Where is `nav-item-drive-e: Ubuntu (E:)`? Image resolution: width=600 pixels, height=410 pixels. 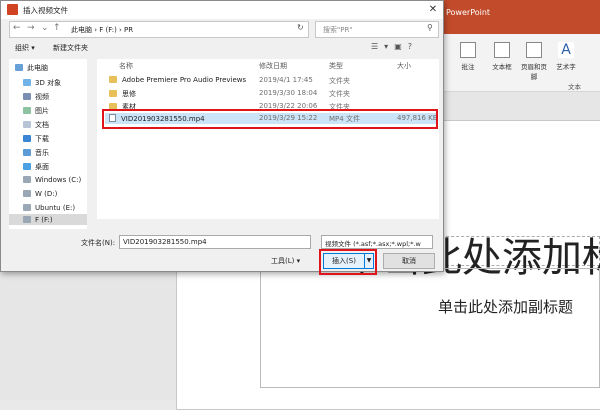 nav-item-drive-e: Ubuntu (E:) is located at coordinates (49, 208).